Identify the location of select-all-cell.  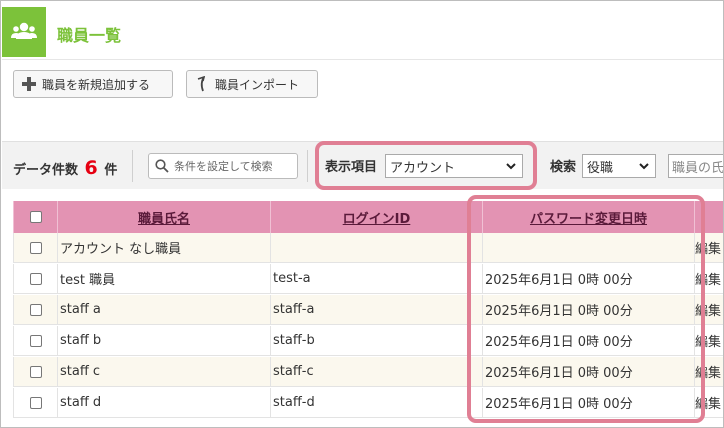
(35, 217).